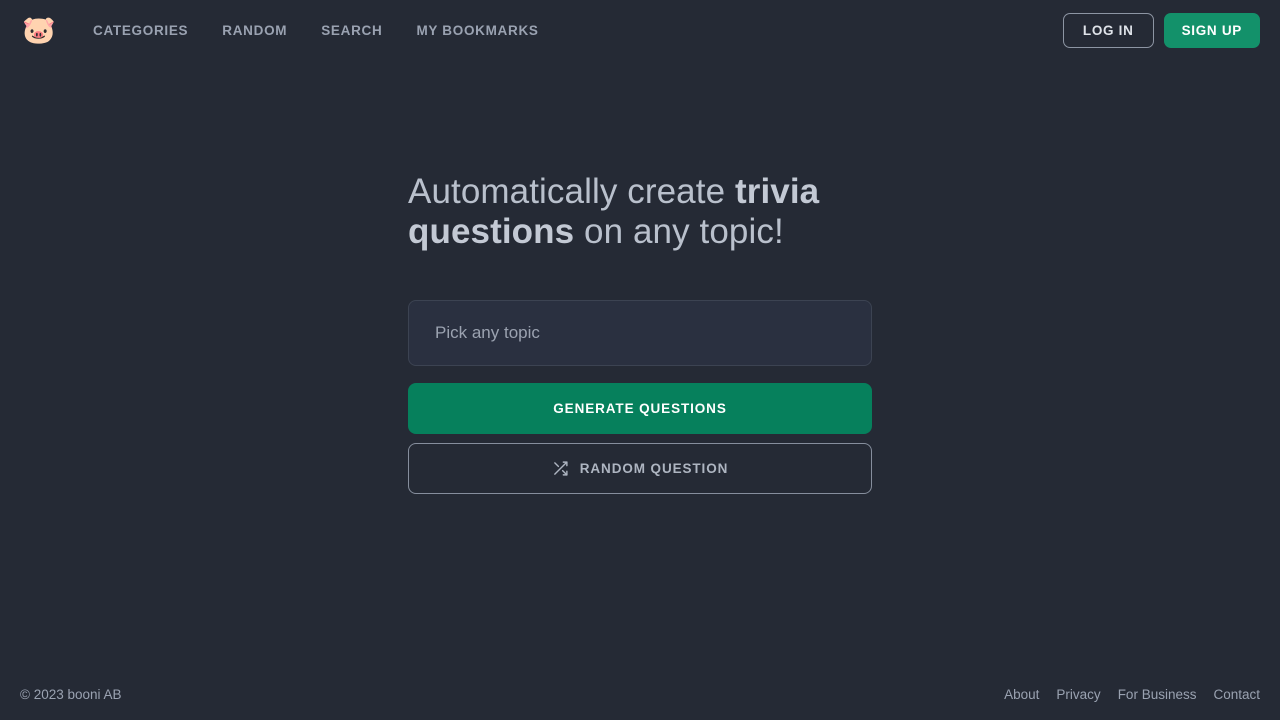 The image size is (1280, 720). I want to click on logo-button: 🐷, so click(39, 30).